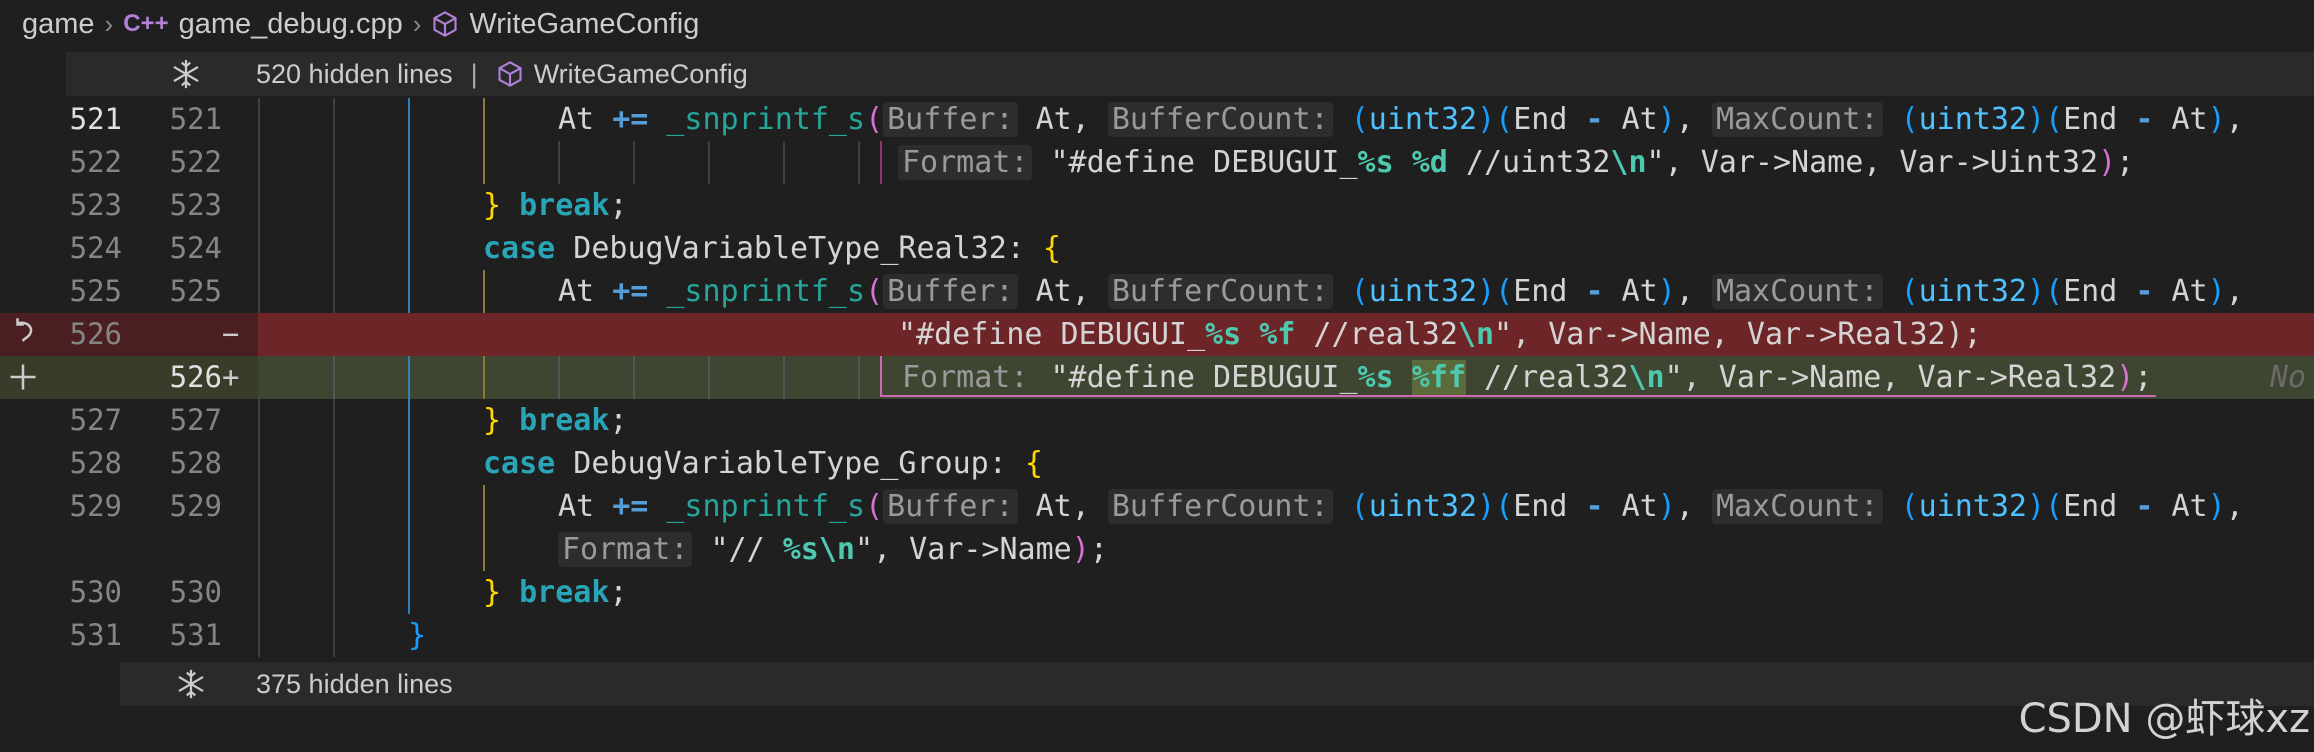  What do you see at coordinates (231, 334) in the screenshot?
I see `diff-remove-marker: −` at bounding box center [231, 334].